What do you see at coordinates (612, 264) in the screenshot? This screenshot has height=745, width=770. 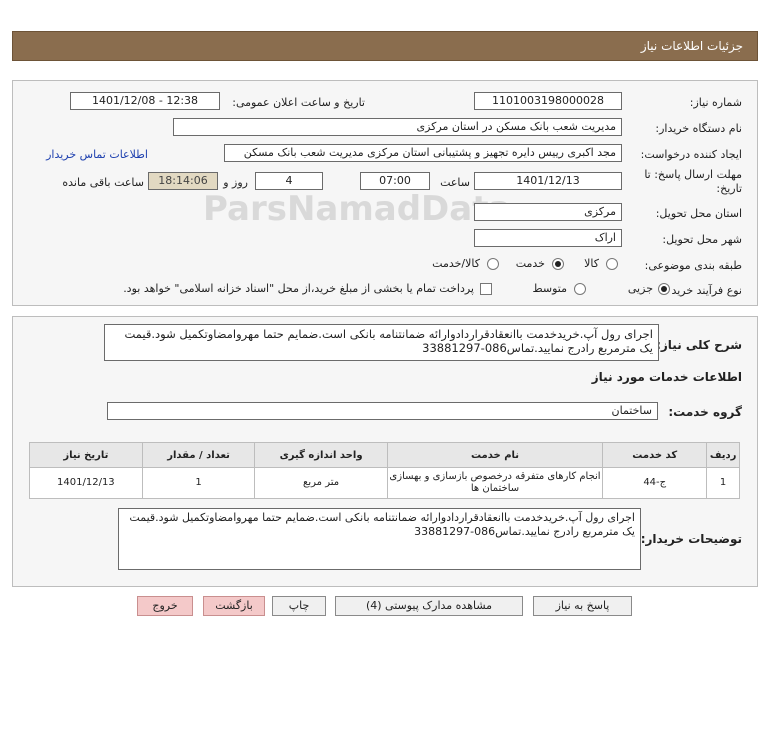 I see `category-radio-goods` at bounding box center [612, 264].